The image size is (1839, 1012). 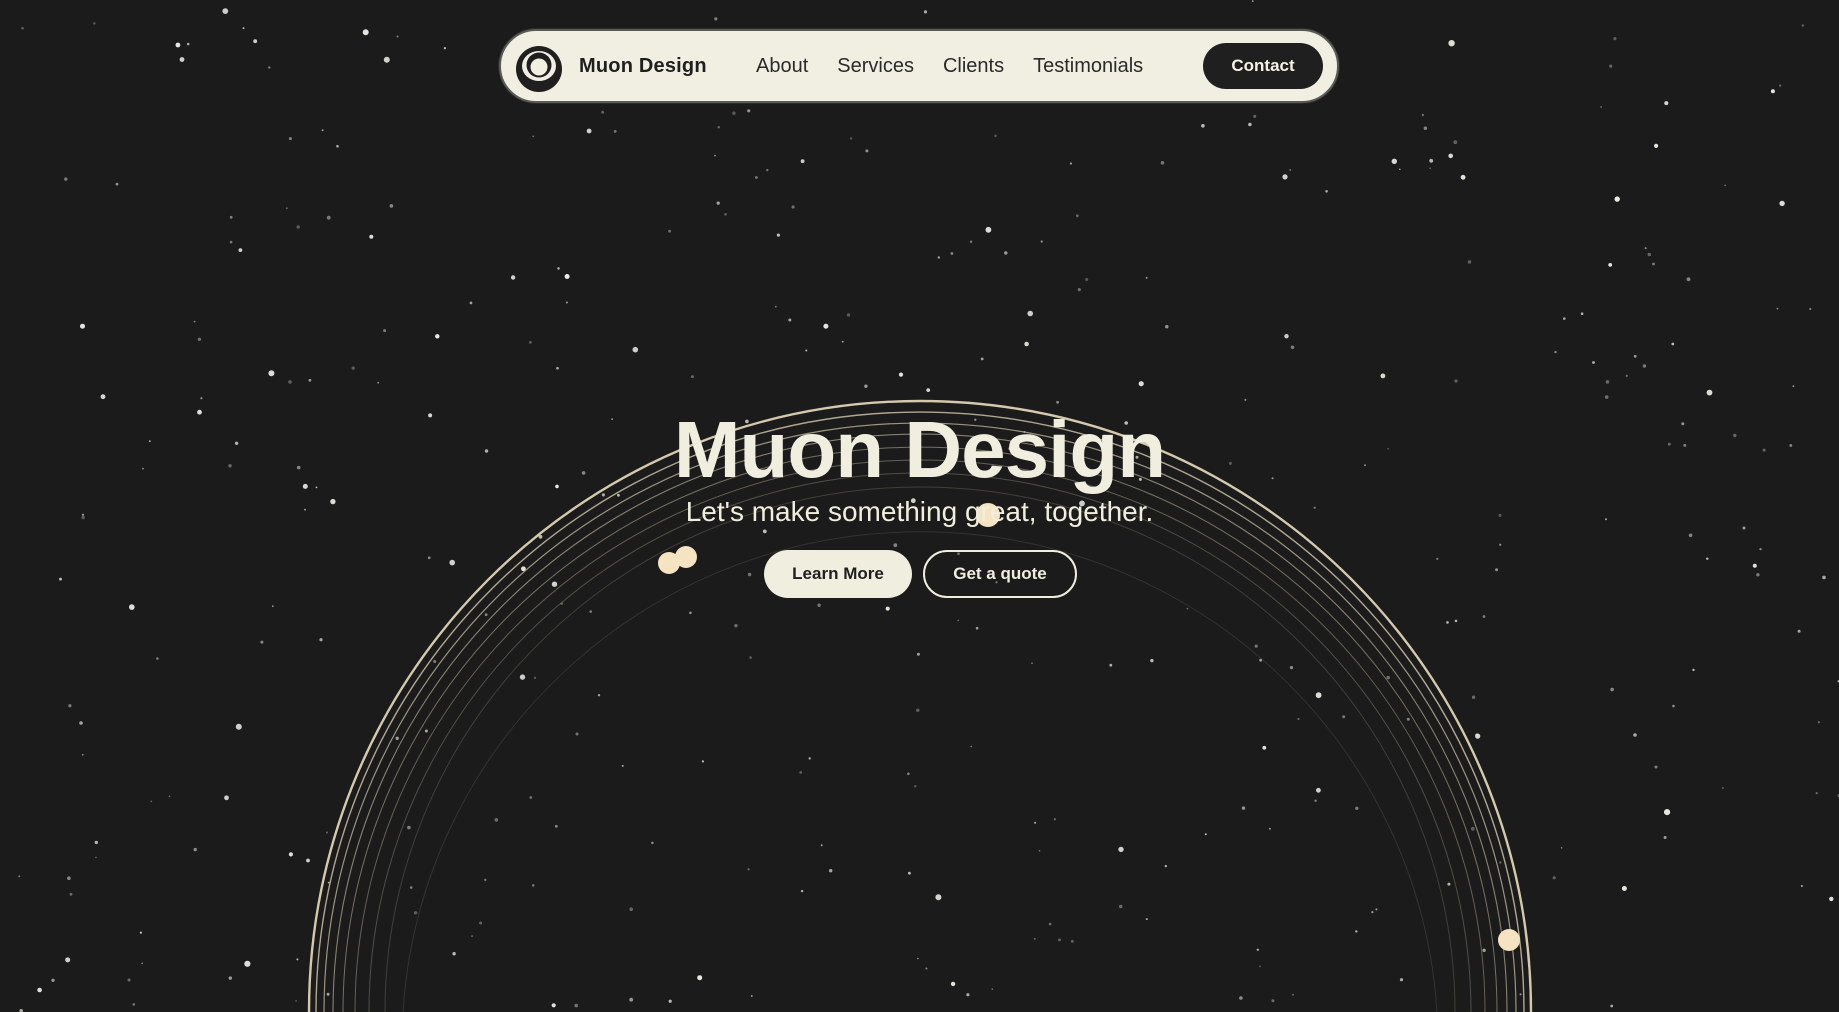 What do you see at coordinates (919, 511) in the screenshot?
I see `hero-subtitle: Let's make something great, together.` at bounding box center [919, 511].